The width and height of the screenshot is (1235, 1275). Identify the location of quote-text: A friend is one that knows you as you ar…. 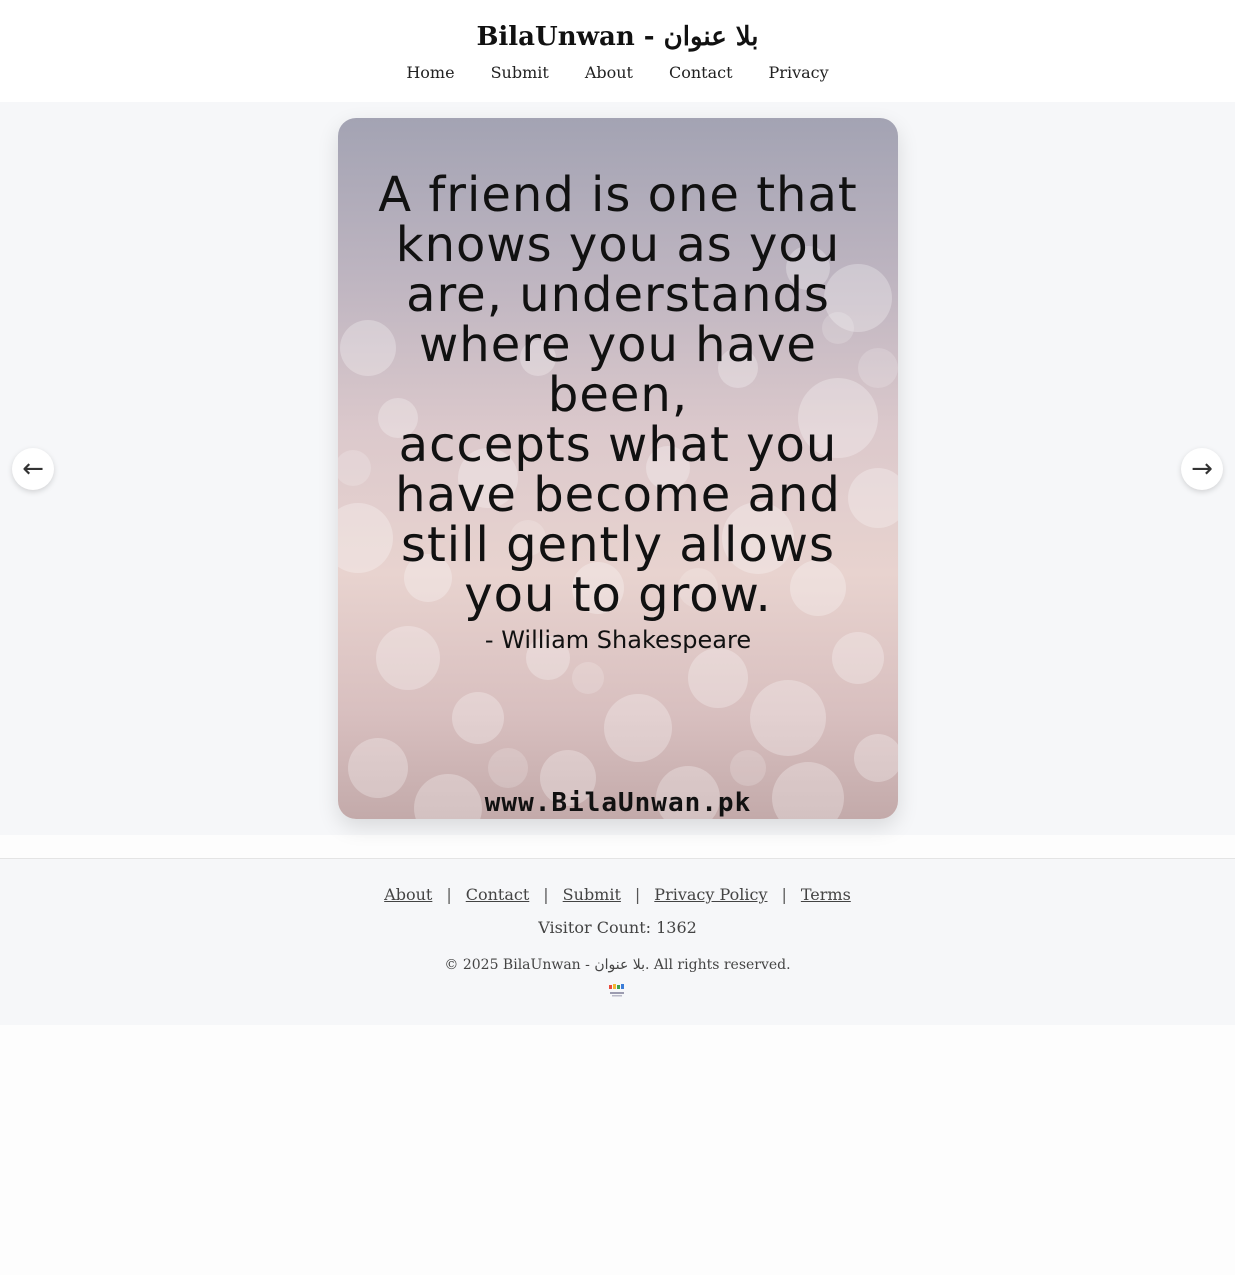
(618, 395).